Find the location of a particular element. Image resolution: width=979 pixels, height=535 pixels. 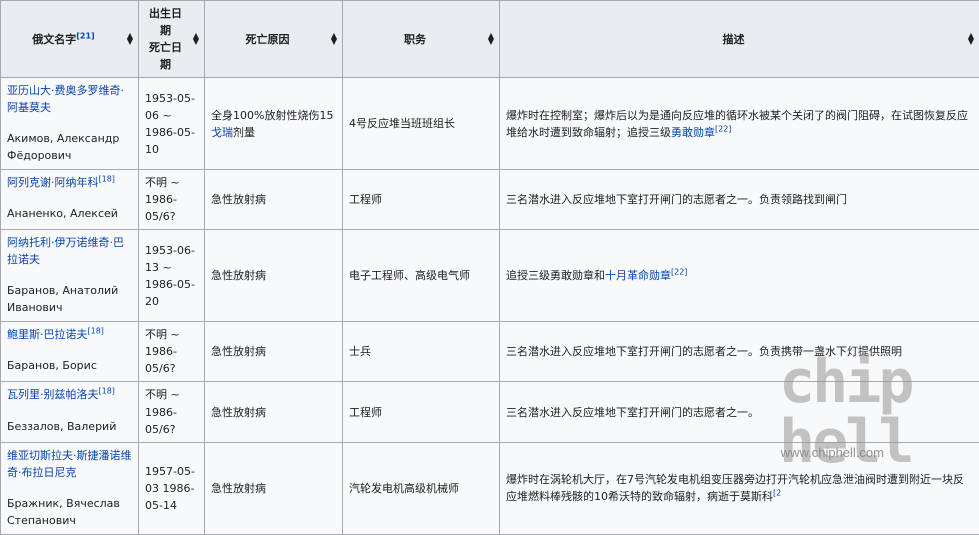

russian-name: Ананенко, Алексей is located at coordinates (69, 213).